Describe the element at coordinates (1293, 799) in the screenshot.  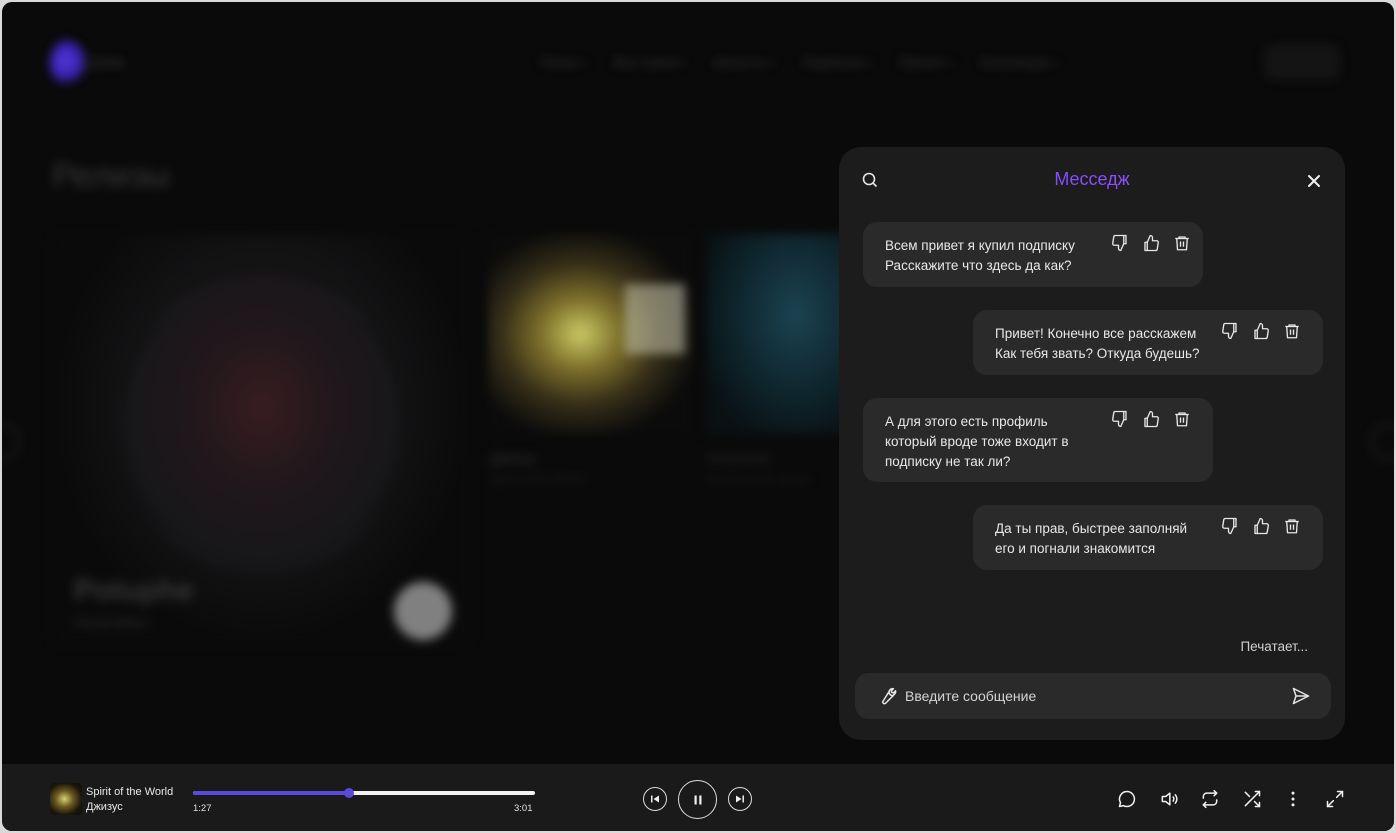
I see `more-vertical-icon` at that location.